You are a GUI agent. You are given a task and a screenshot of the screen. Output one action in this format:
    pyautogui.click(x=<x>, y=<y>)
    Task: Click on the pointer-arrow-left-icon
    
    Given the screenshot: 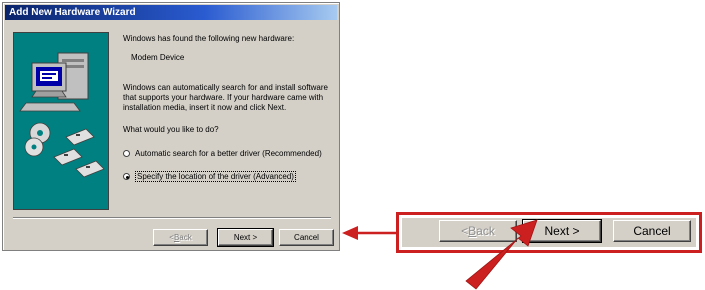 What is the action you would take?
    pyautogui.click(x=369, y=233)
    